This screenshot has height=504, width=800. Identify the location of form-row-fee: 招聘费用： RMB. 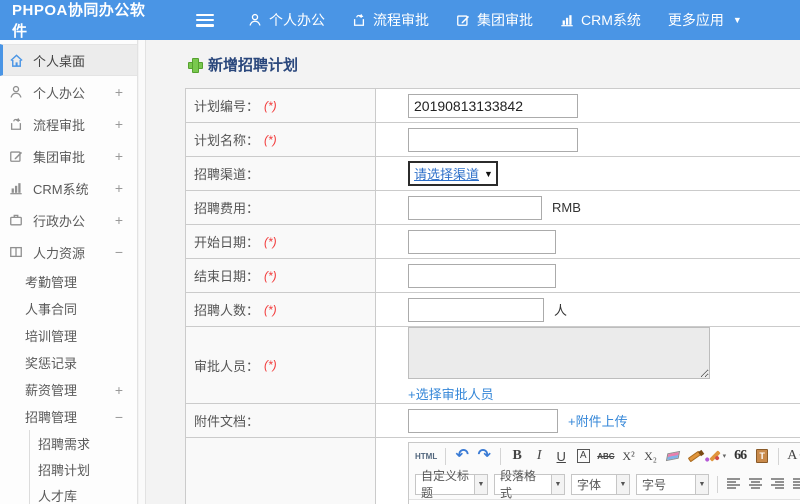
(493, 208).